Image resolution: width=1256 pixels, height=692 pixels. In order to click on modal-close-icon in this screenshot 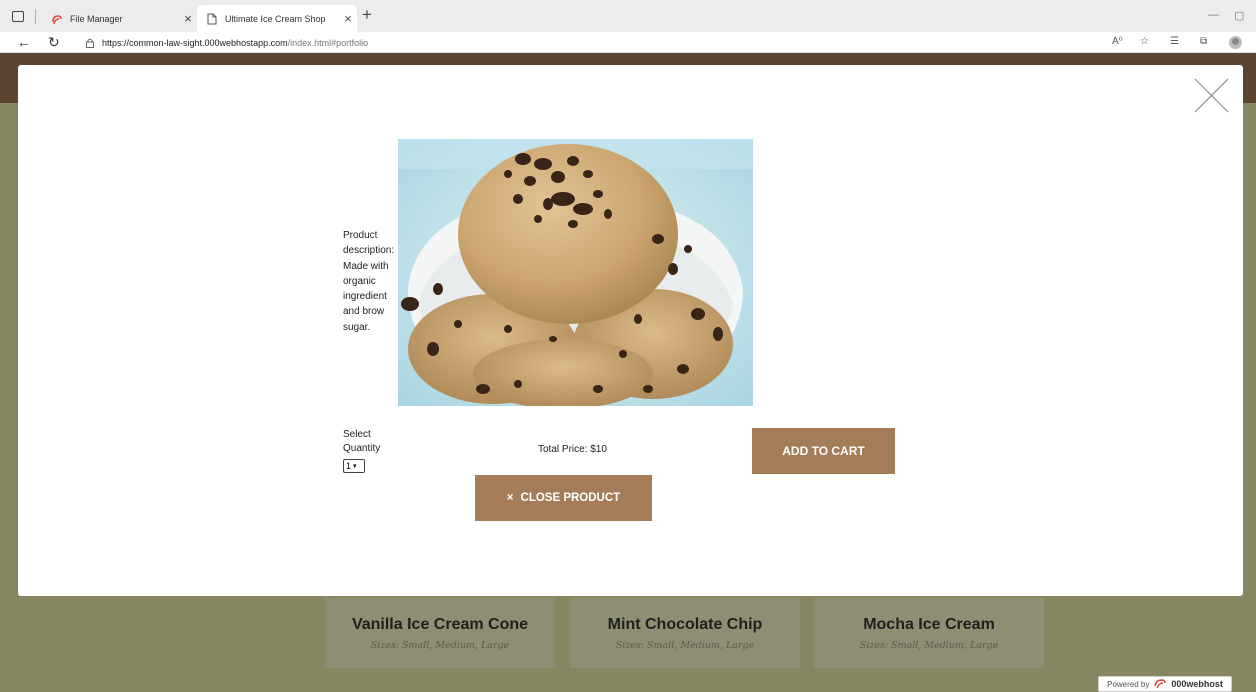, I will do `click(1211, 95)`.